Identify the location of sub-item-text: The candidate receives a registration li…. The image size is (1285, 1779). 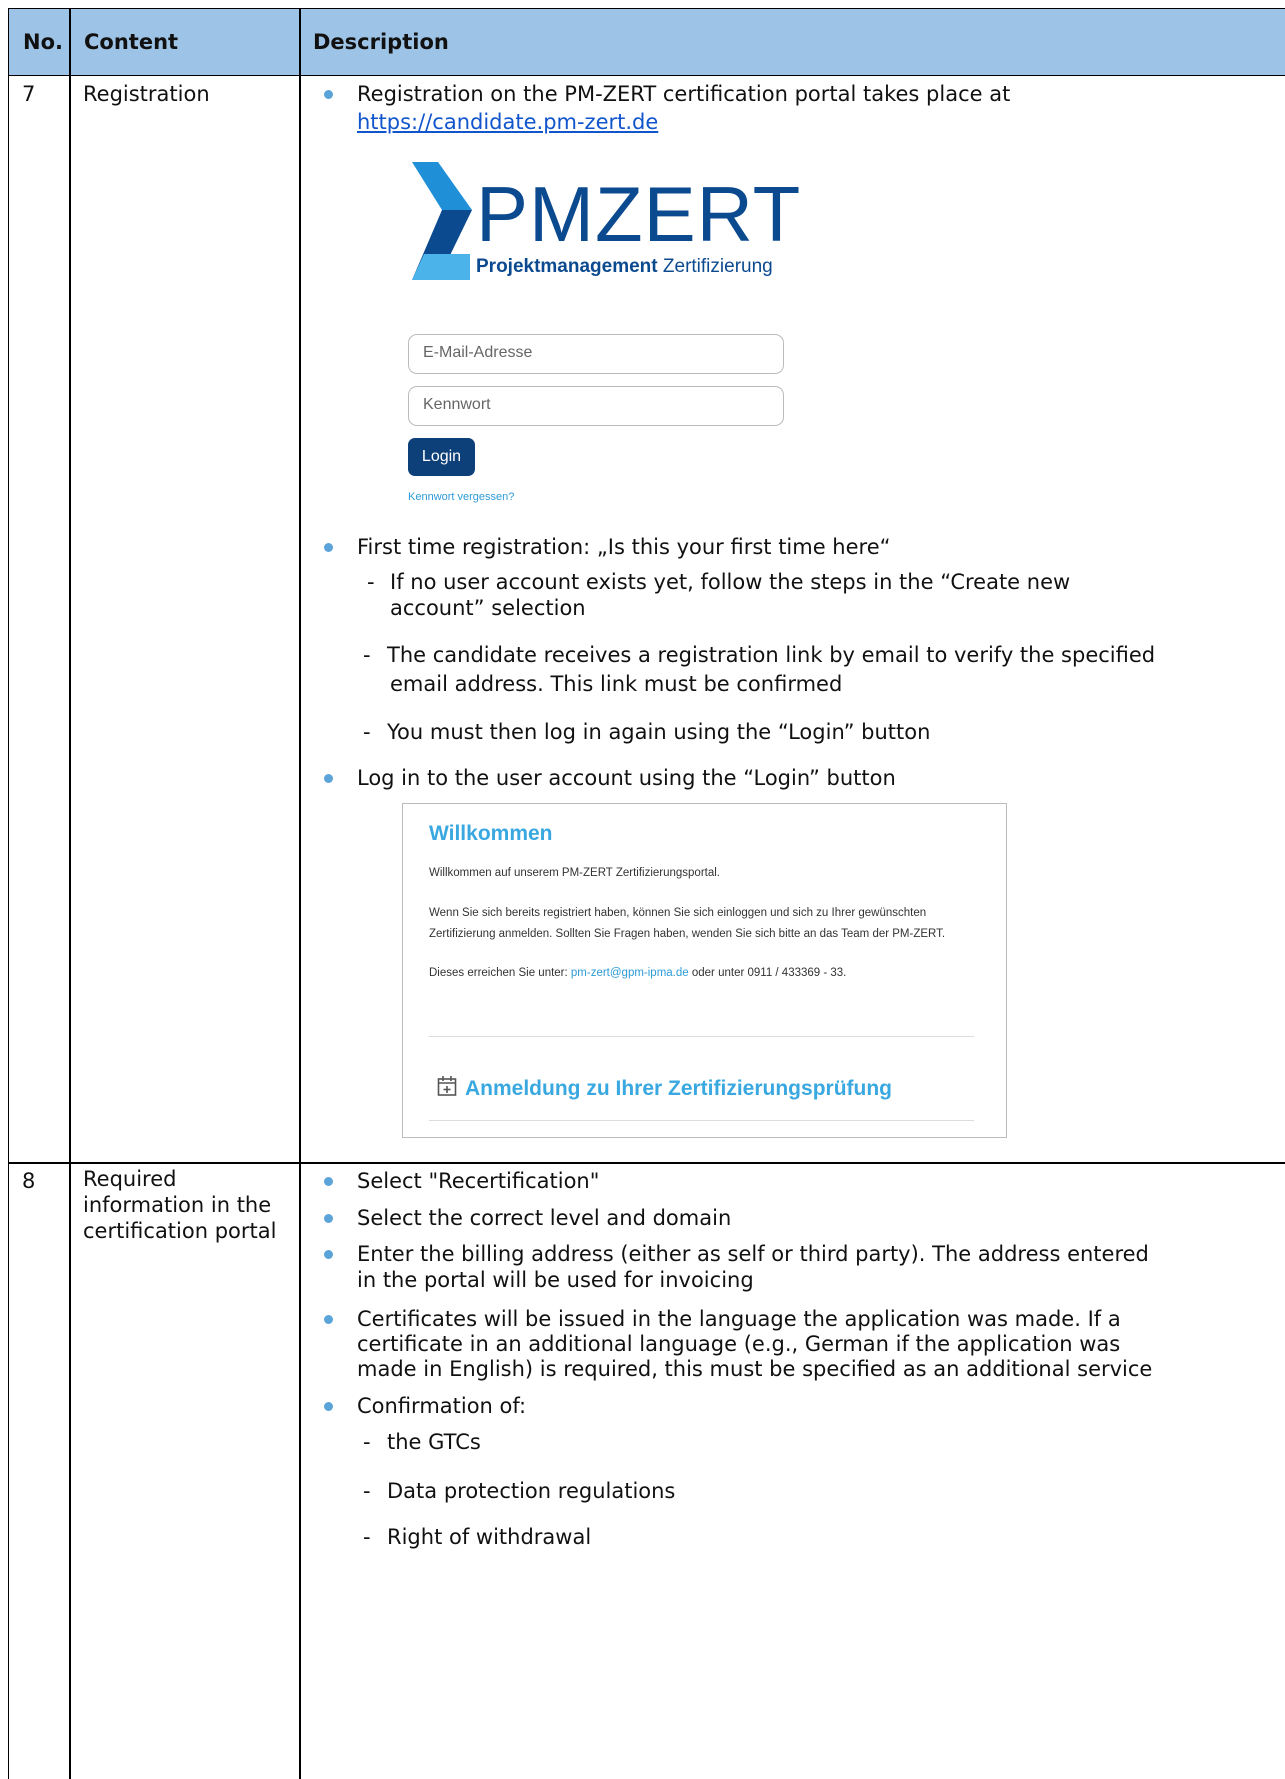
(771, 655).